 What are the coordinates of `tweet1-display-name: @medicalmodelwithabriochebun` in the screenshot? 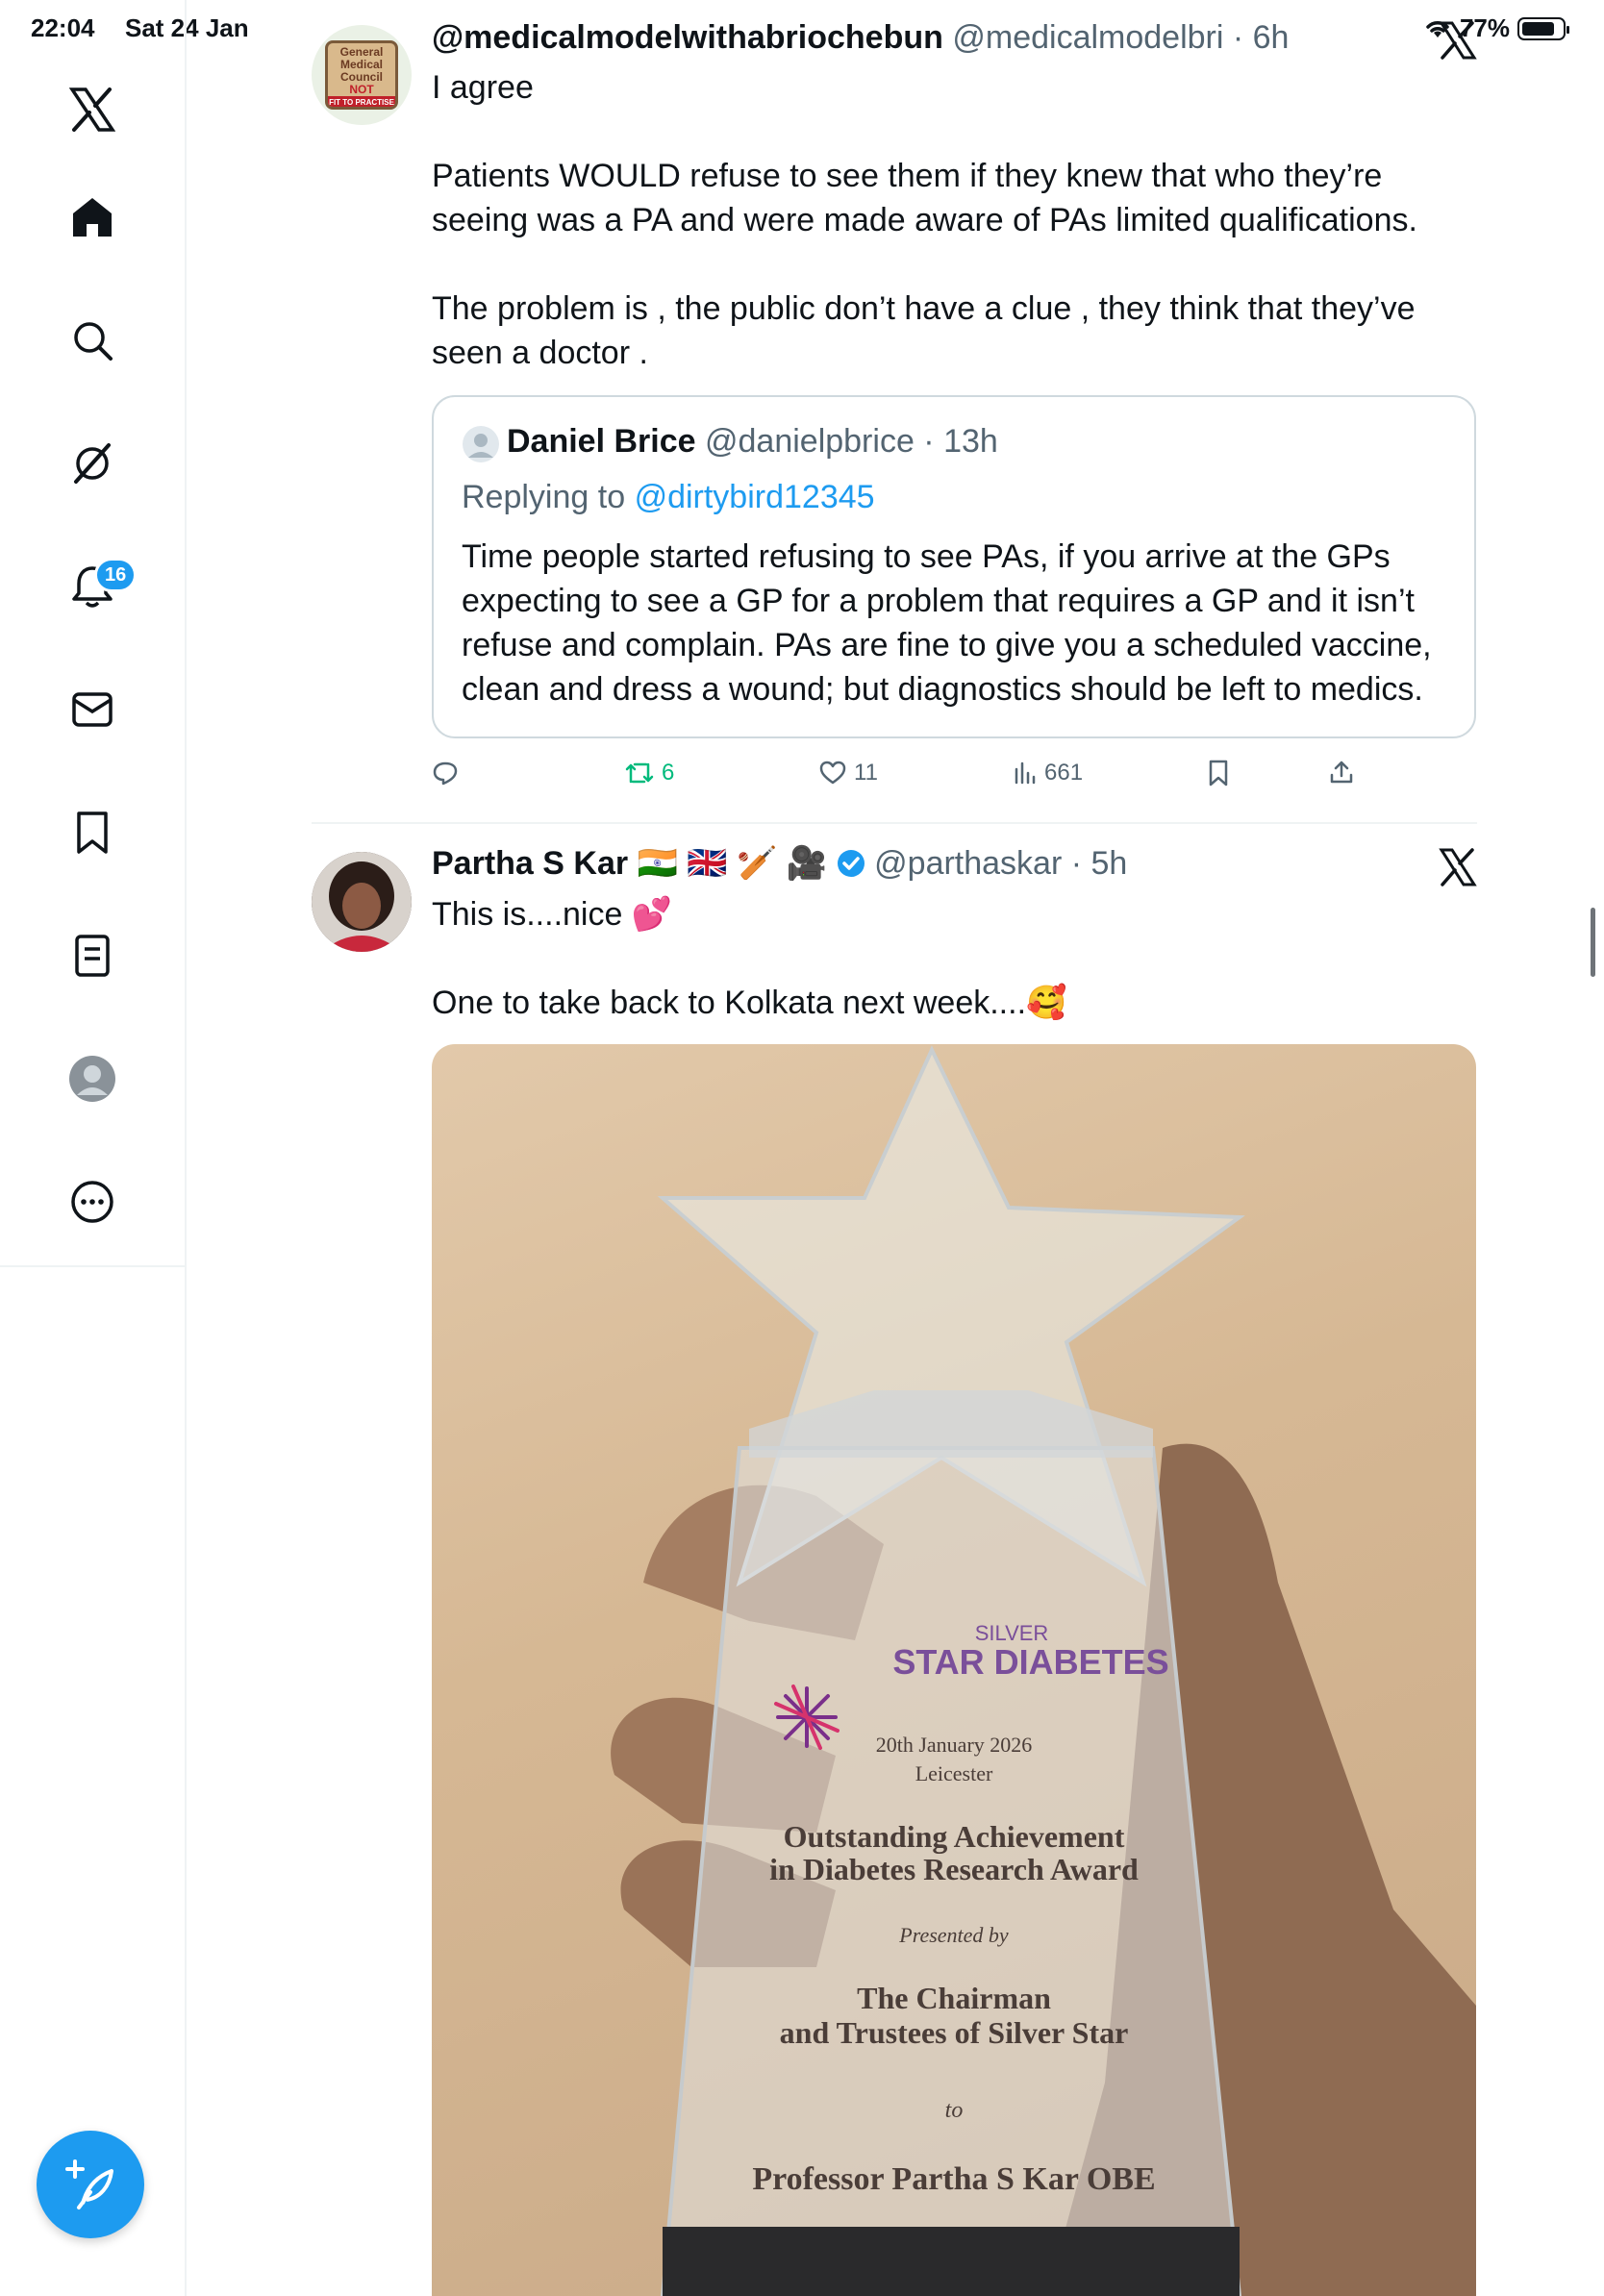 It's located at (687, 37).